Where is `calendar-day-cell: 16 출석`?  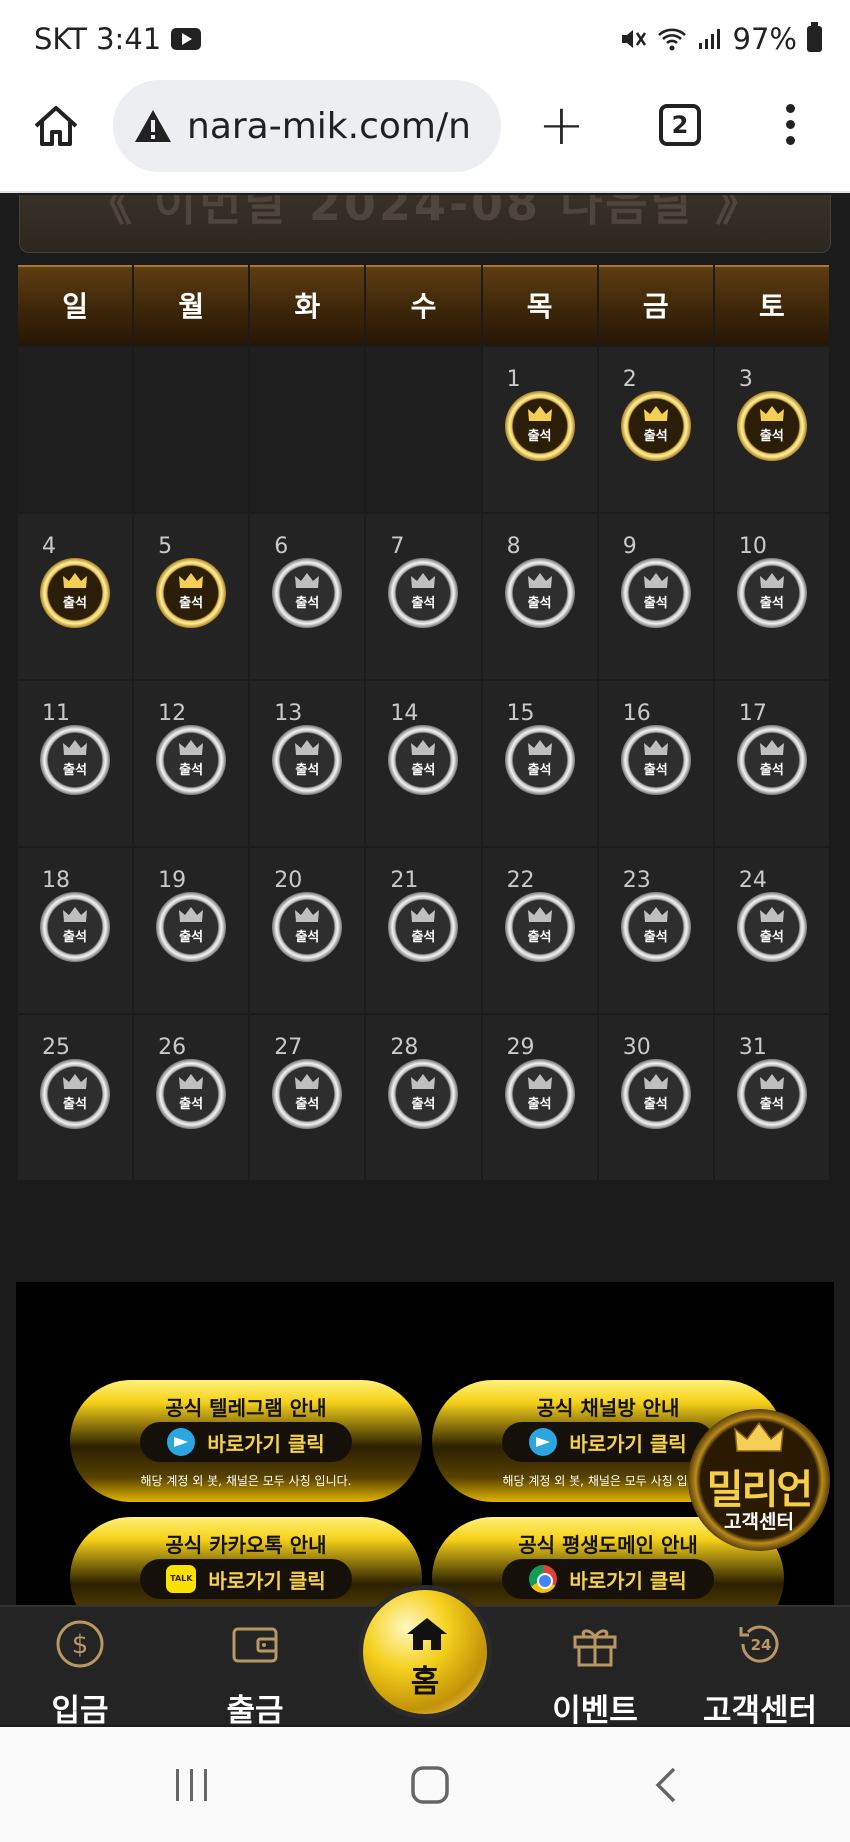
calendar-day-cell: 16 출석 is located at coordinates (655, 763).